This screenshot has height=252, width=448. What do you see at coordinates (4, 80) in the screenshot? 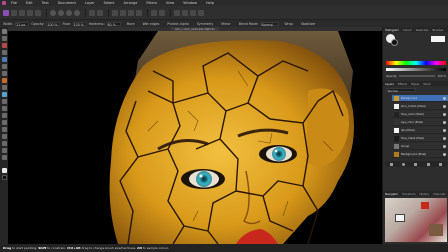
I see `paint-brush-icon` at bounding box center [4, 80].